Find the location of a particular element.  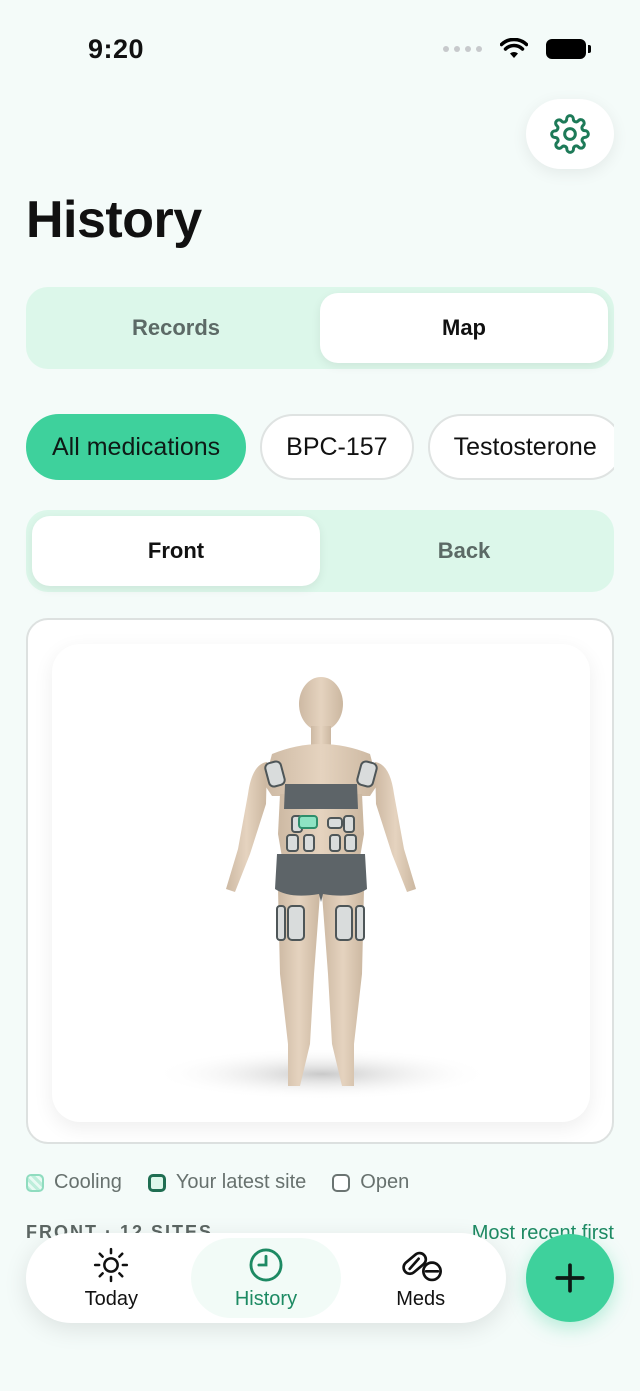

view-toggle: Records Map is located at coordinates (320, 328).